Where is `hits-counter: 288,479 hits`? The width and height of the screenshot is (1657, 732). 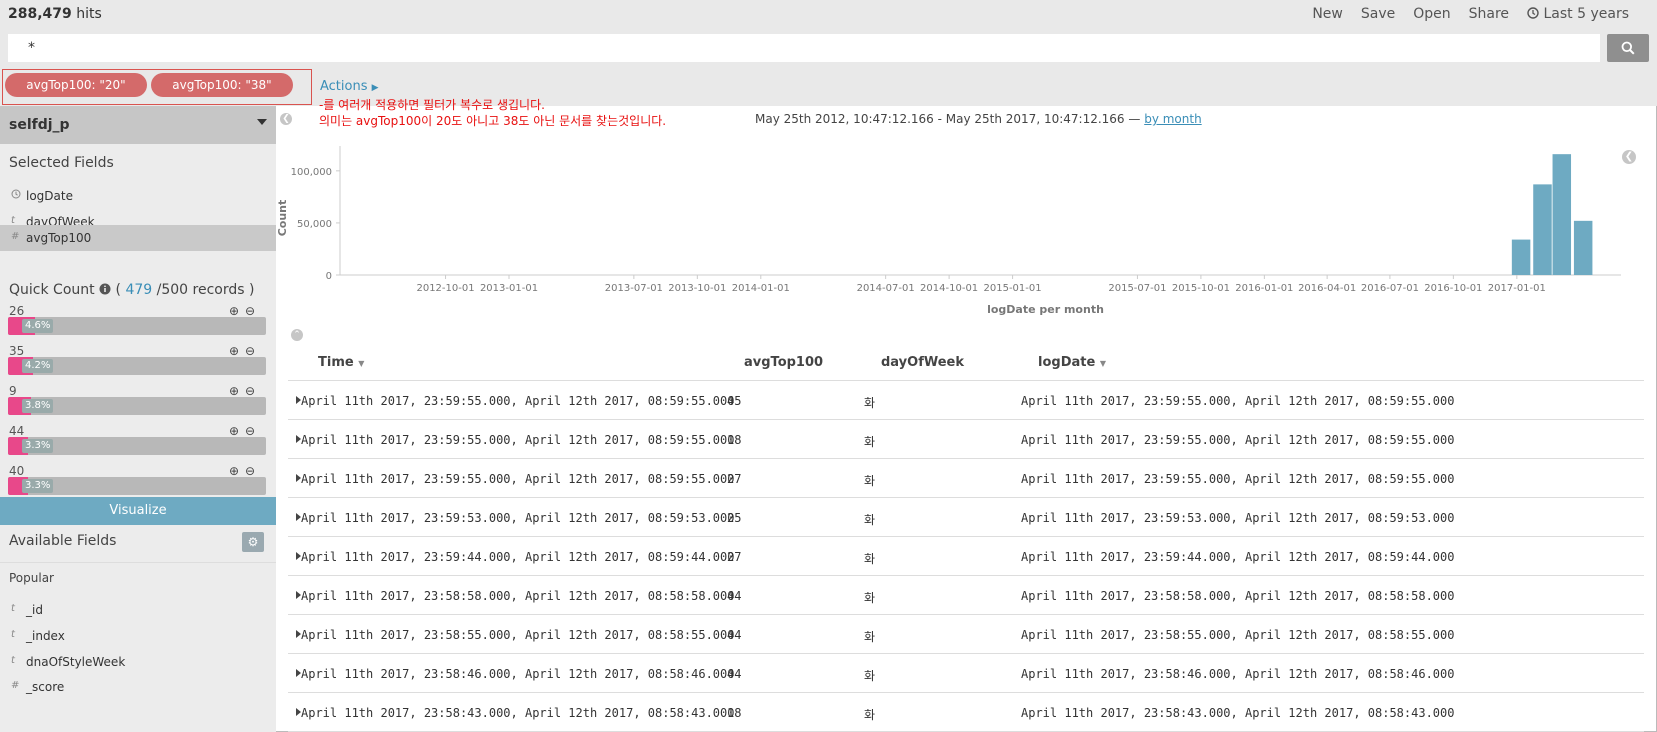
hits-counter: 288,479 hits is located at coordinates (55, 14).